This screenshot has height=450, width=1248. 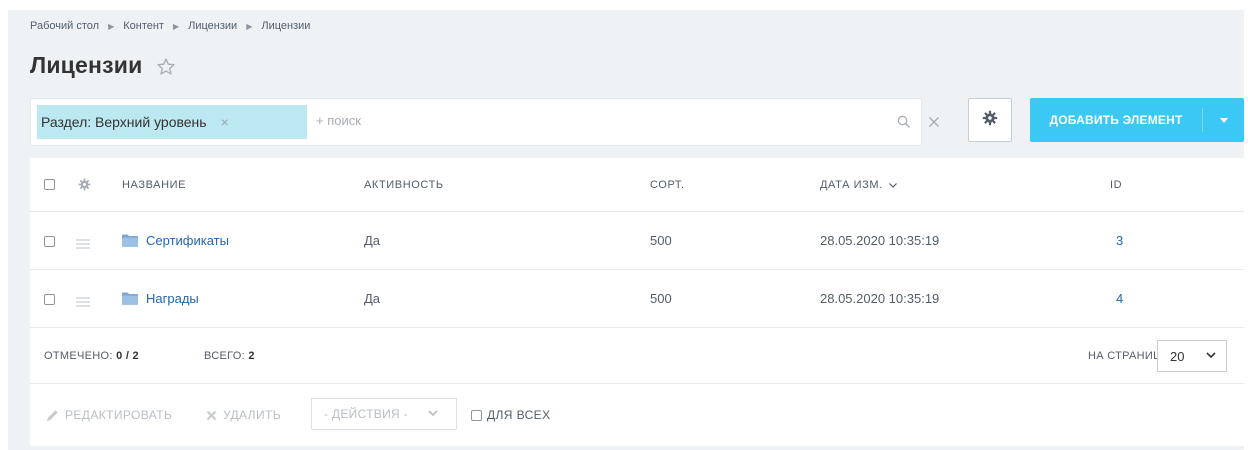 I want to click on for-all-toggle: ДЛЯ ВСЕХ, so click(x=510, y=415).